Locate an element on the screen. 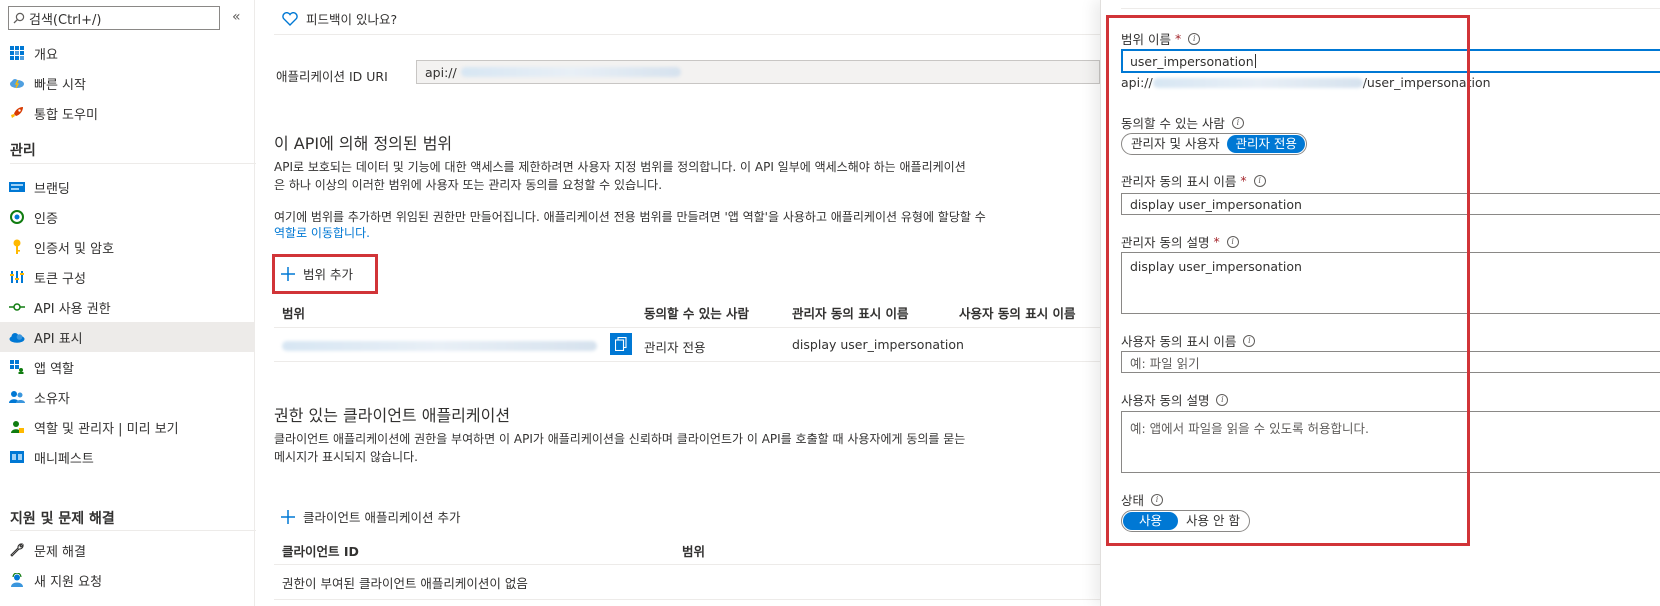 This screenshot has width=1660, height=606. sidebar-item-overview: 개요 is located at coordinates (127, 53).